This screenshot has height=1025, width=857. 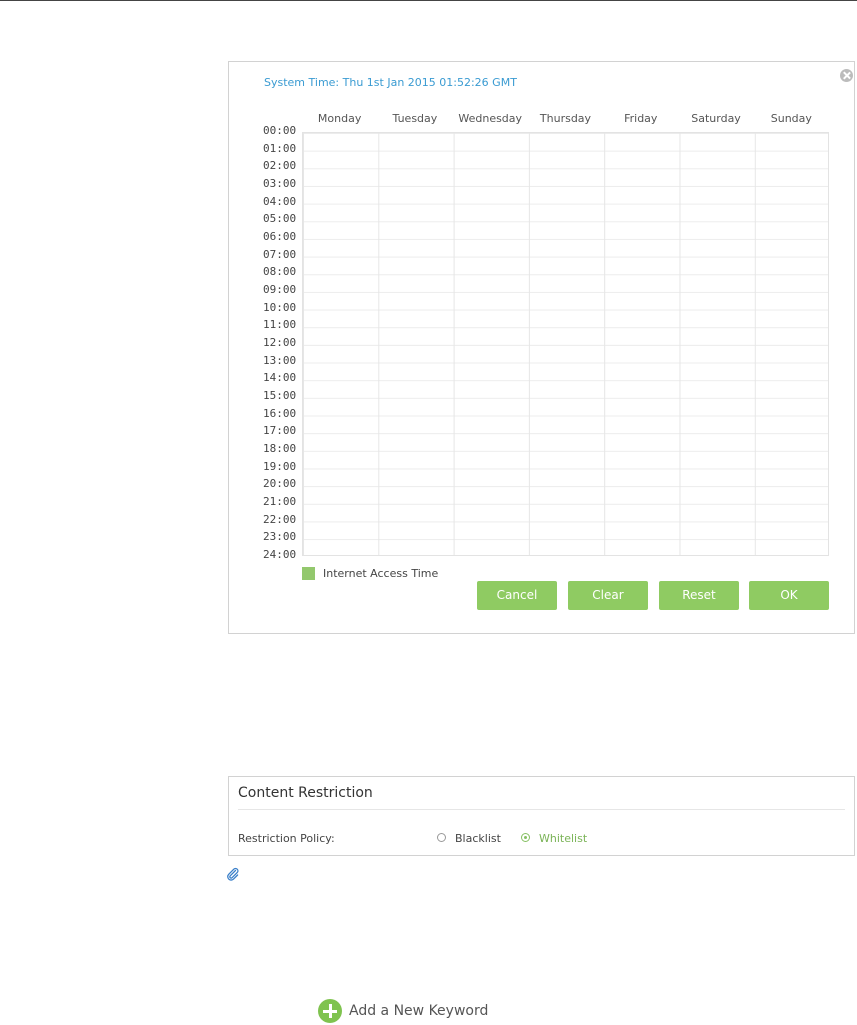 What do you see at coordinates (280, 502) in the screenshot?
I see `hour-label: 21:00` at bounding box center [280, 502].